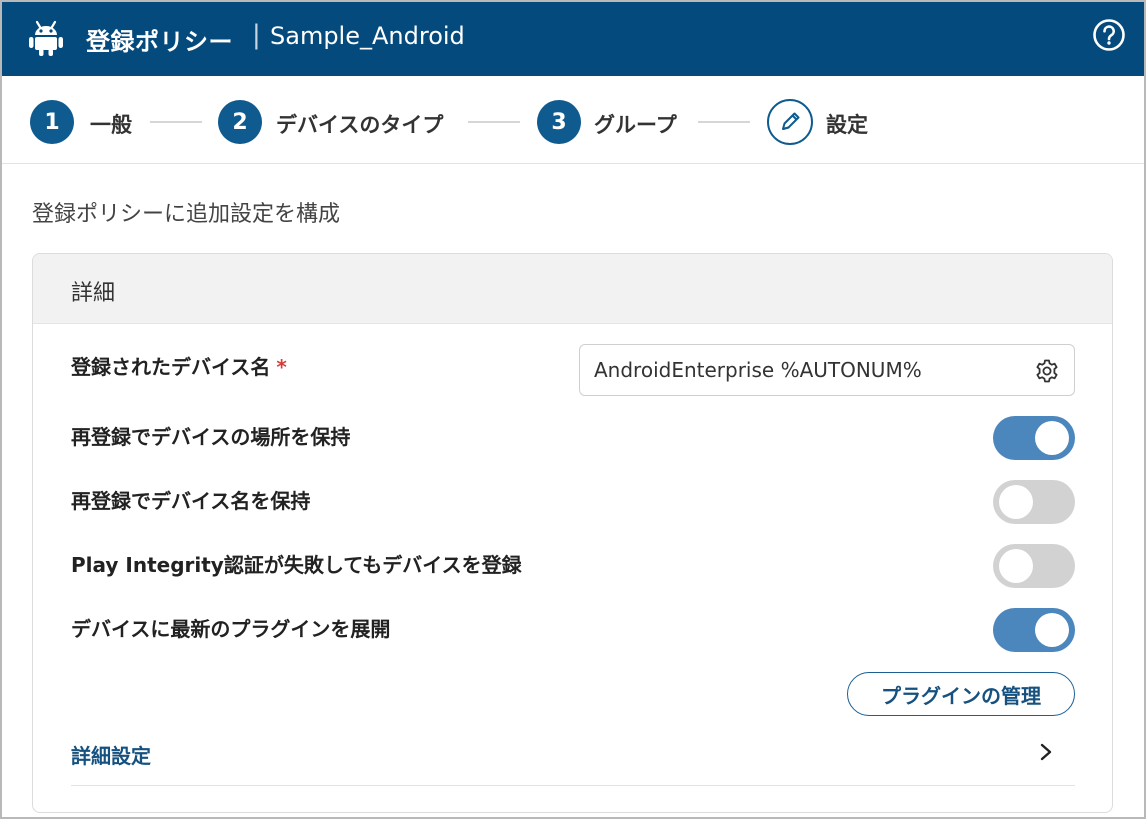 The image size is (1146, 819). What do you see at coordinates (635, 124) in the screenshot?
I see `step-3-label: グループ` at bounding box center [635, 124].